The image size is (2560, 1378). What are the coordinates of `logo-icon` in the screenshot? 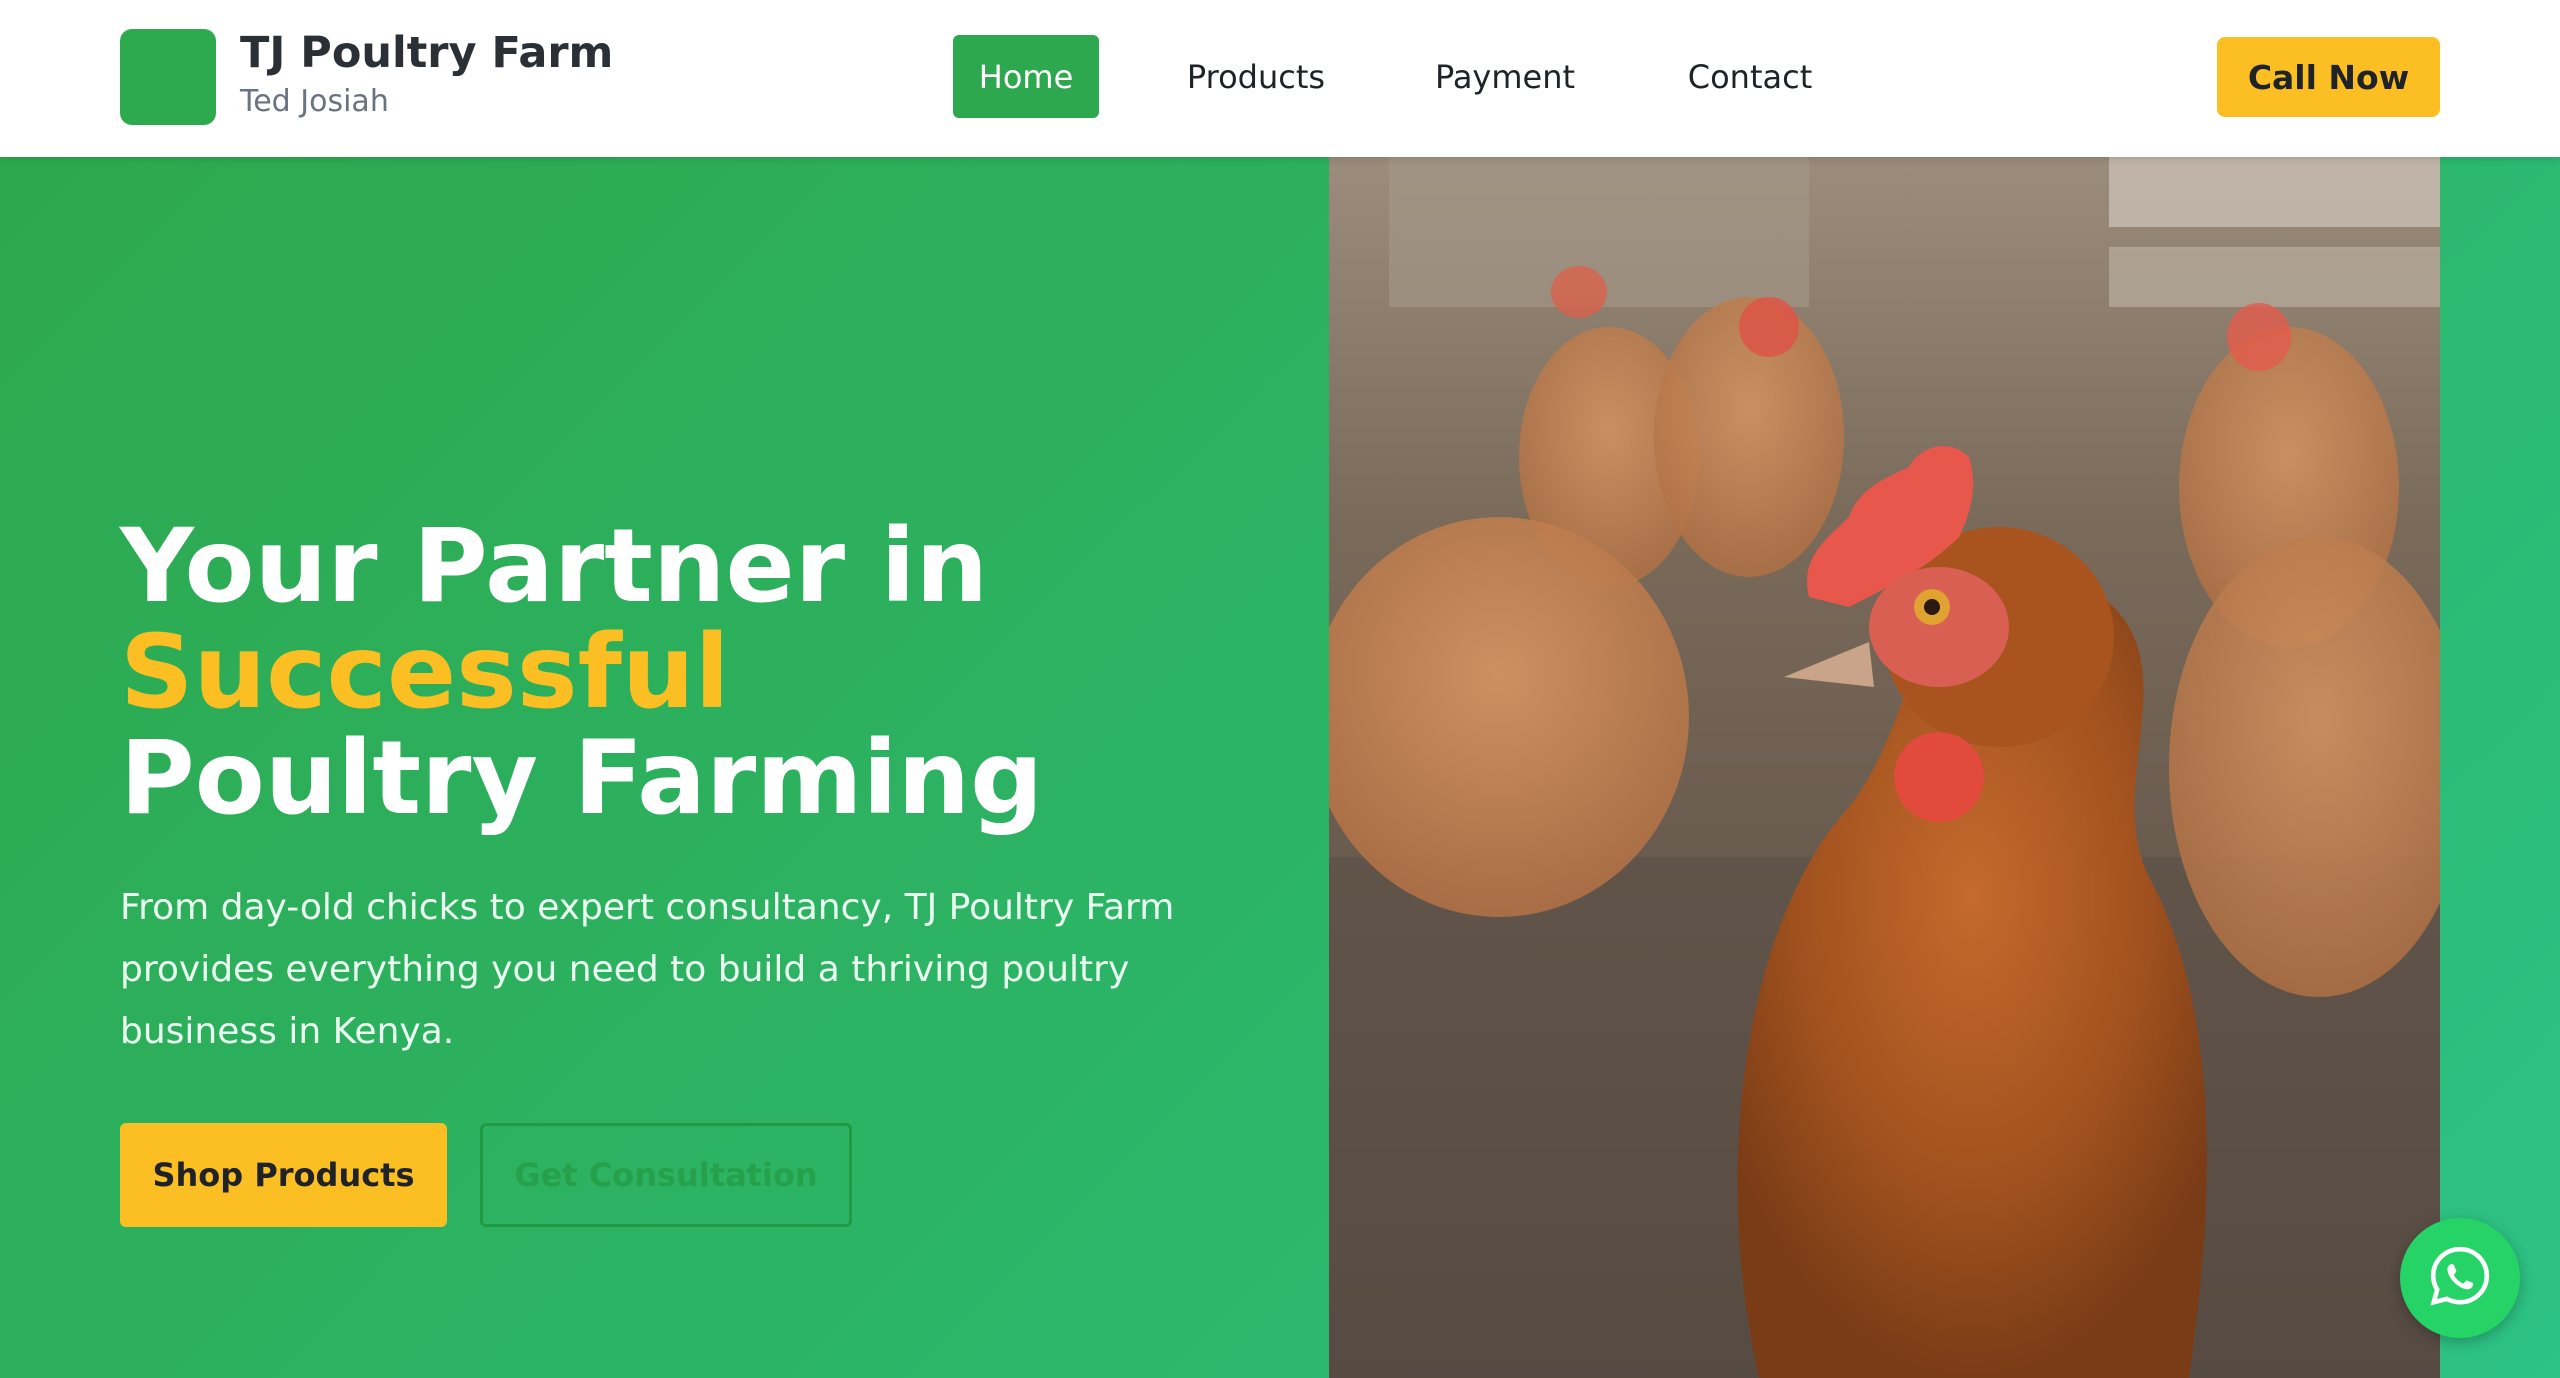 It's located at (168, 77).